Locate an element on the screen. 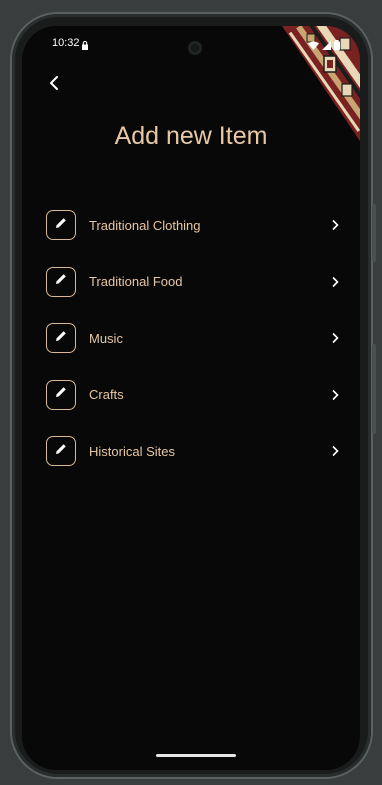 The width and height of the screenshot is (382, 785). status-icons is located at coordinates (324, 46).